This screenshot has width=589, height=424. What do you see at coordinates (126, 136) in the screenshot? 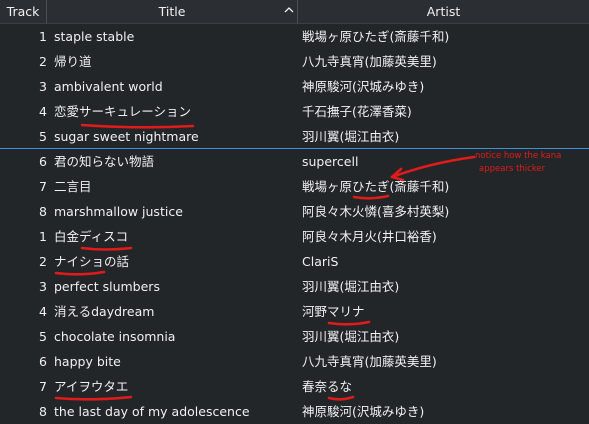
I see `track-title: sugar sweet nightmare` at bounding box center [126, 136].